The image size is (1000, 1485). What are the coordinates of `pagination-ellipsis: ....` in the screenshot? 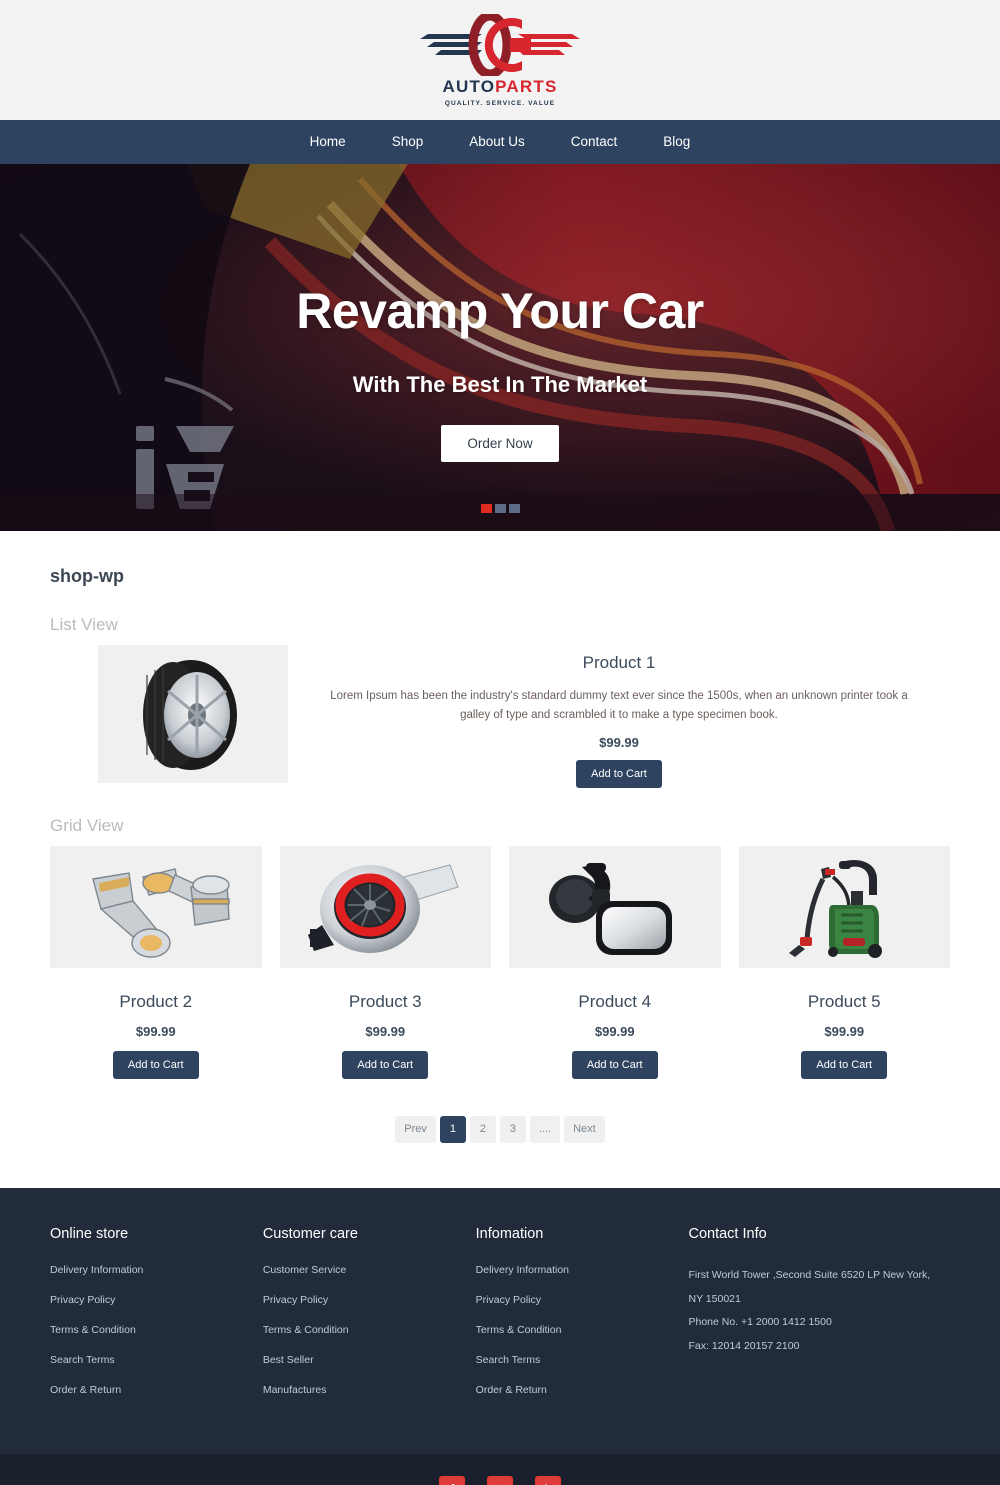 It's located at (545, 1129).